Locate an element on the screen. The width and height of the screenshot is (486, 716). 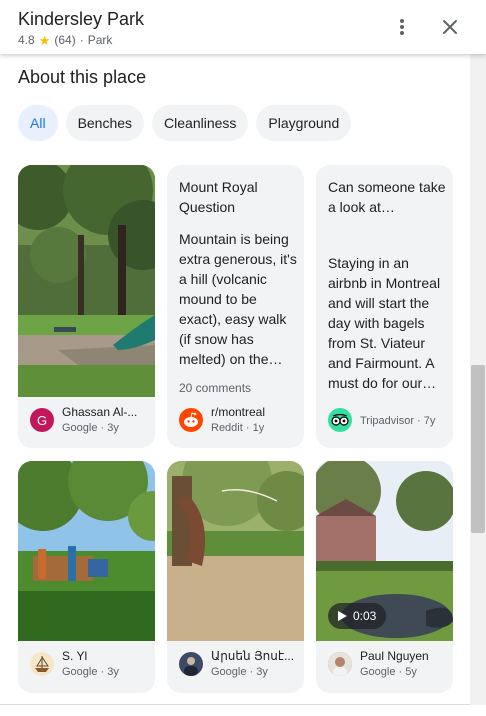
reddit-icon is located at coordinates (191, 420).